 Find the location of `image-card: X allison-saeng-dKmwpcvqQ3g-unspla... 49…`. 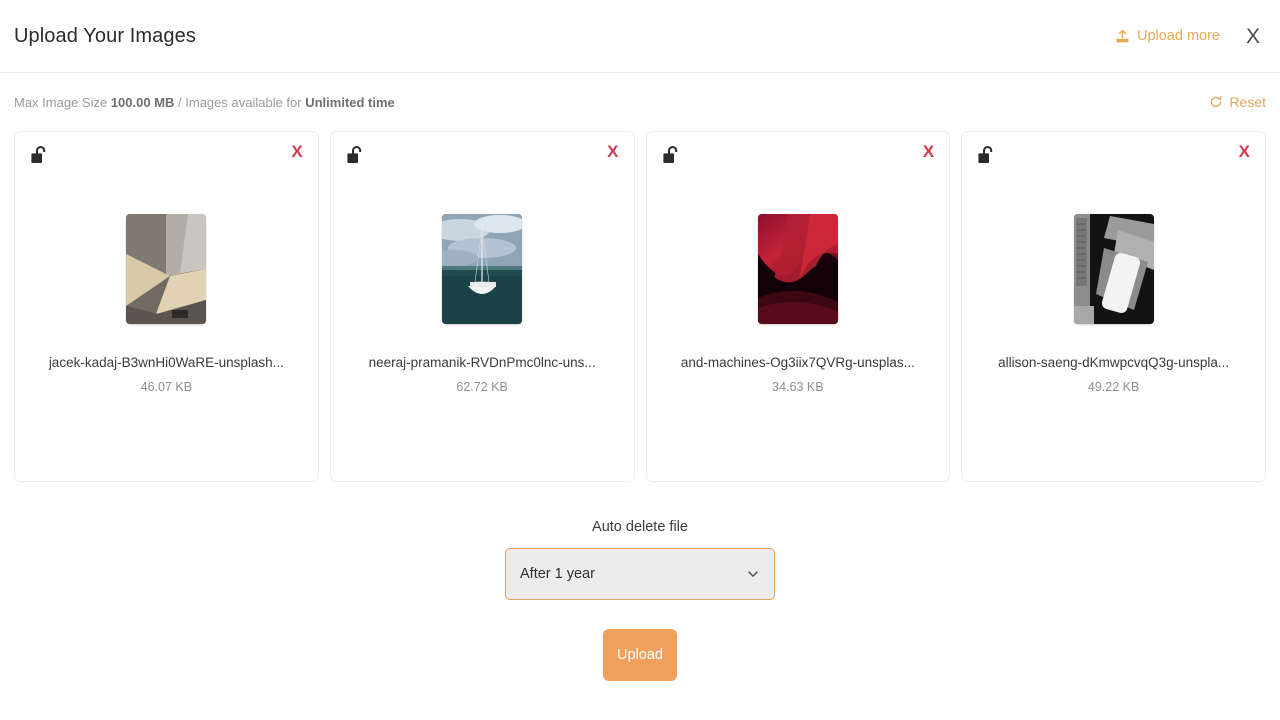

image-card: X allison-saeng-dKmwpcvqQ3g-unspla... 49… is located at coordinates (1113, 306).